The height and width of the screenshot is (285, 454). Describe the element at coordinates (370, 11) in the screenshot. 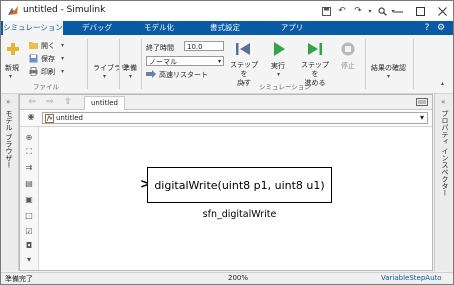

I see `redo-dropdown-icon: ▾` at that location.